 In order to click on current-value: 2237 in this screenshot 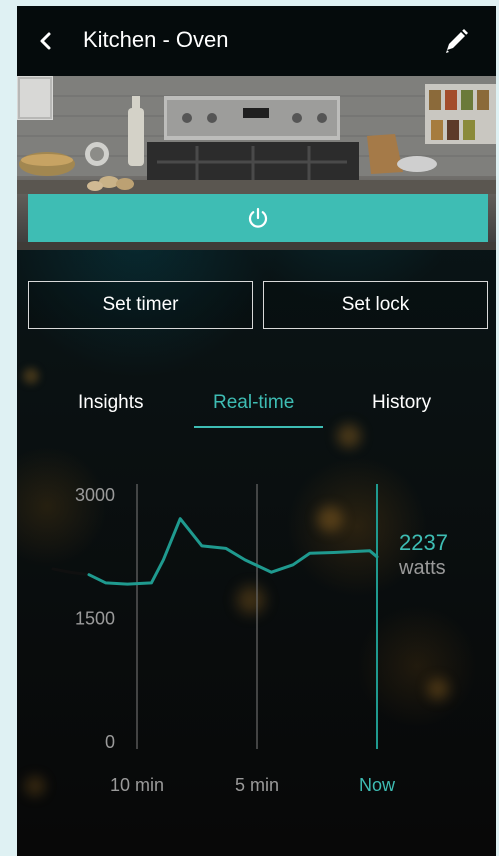, I will do `click(423, 542)`.